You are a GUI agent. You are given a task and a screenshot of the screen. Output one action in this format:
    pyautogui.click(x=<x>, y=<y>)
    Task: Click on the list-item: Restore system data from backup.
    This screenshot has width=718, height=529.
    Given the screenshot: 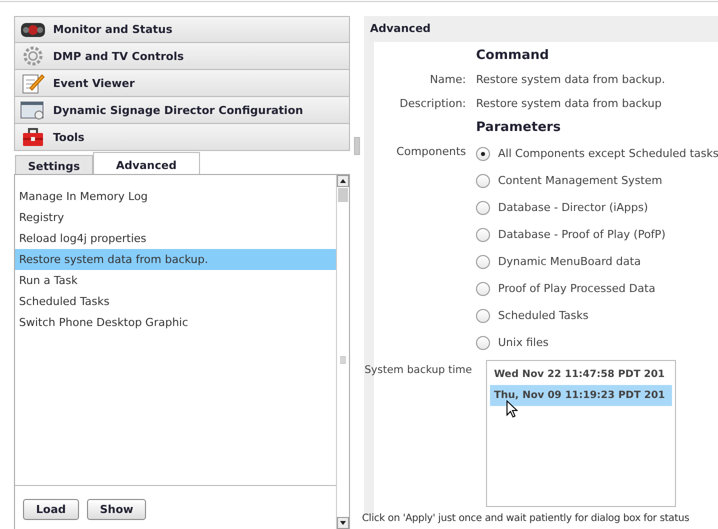 What is the action you would take?
    pyautogui.click(x=175, y=259)
    